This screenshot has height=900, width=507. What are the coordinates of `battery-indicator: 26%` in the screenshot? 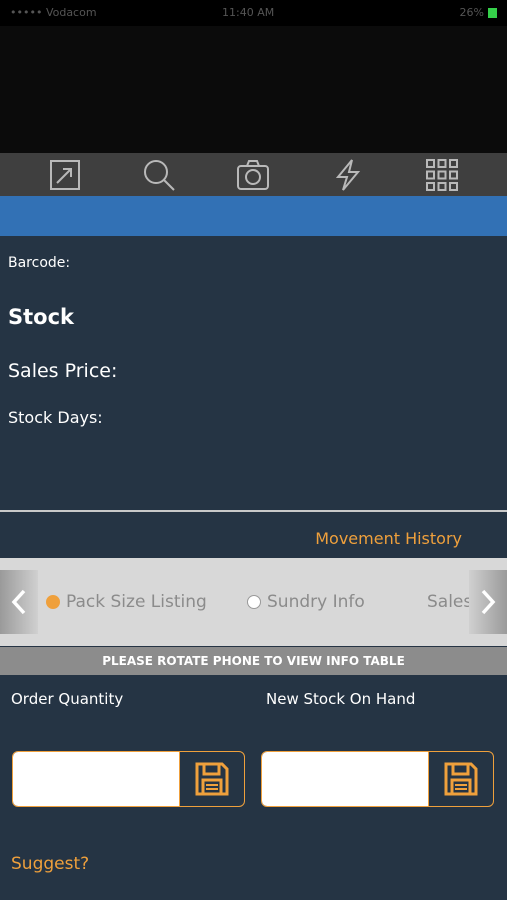 It's located at (478, 12).